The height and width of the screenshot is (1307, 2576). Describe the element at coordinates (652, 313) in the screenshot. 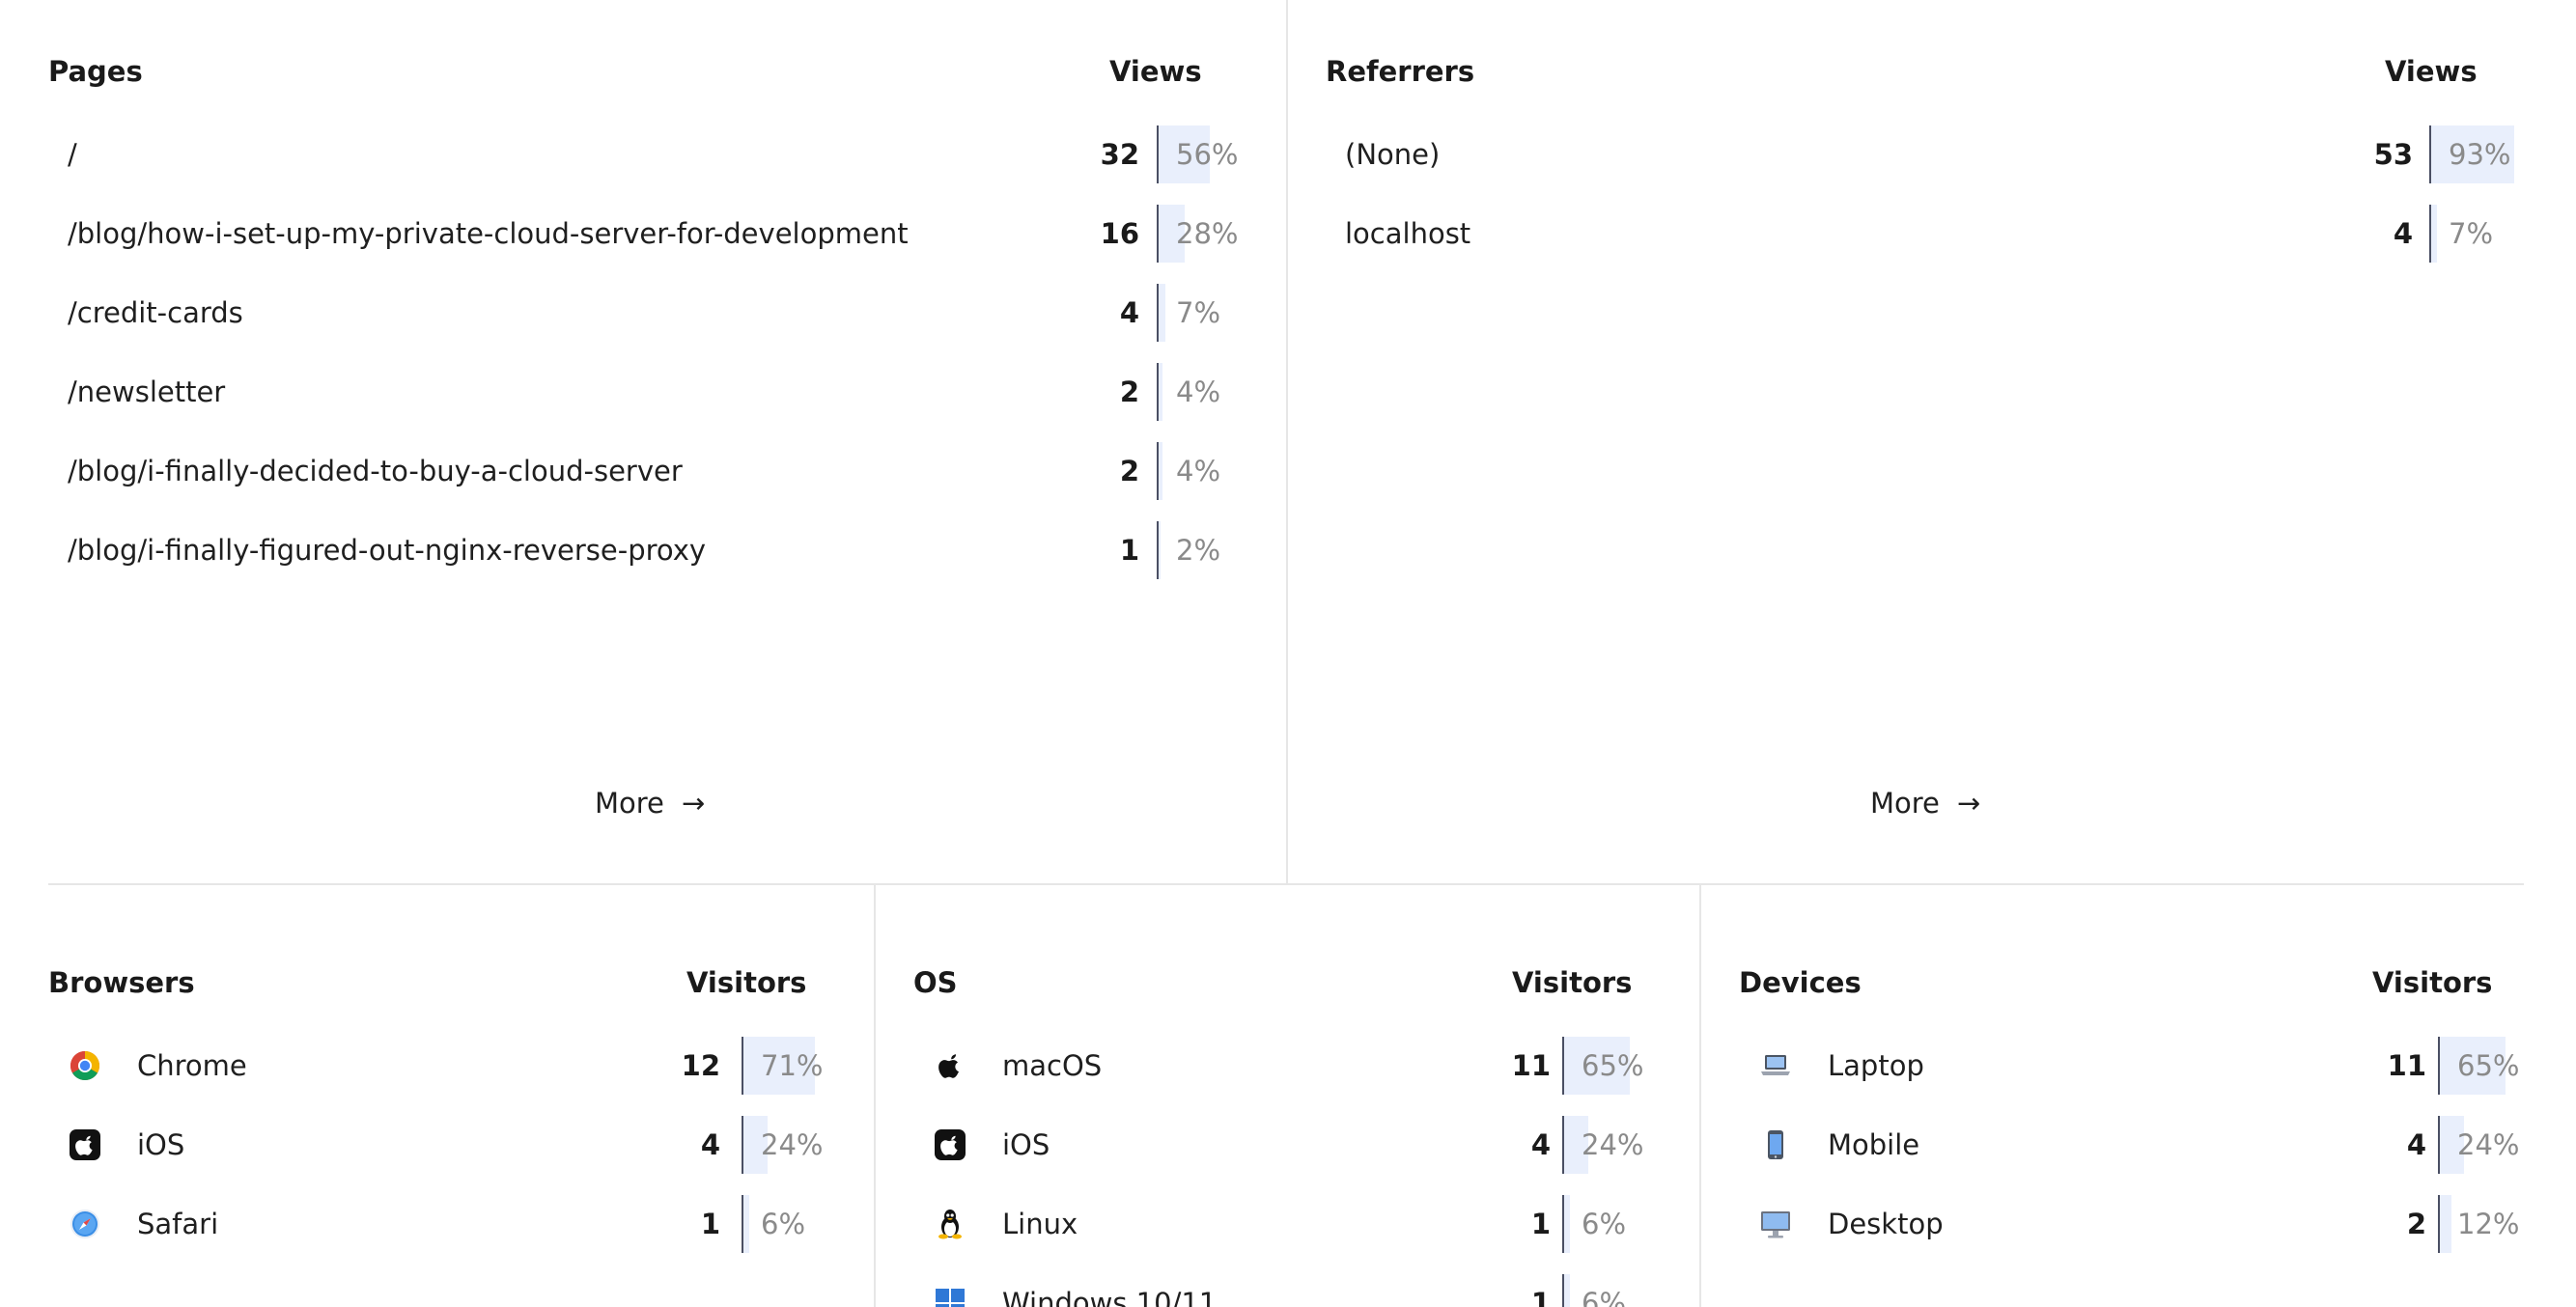

I see `pages-row: /credit-cards 4 7%` at that location.